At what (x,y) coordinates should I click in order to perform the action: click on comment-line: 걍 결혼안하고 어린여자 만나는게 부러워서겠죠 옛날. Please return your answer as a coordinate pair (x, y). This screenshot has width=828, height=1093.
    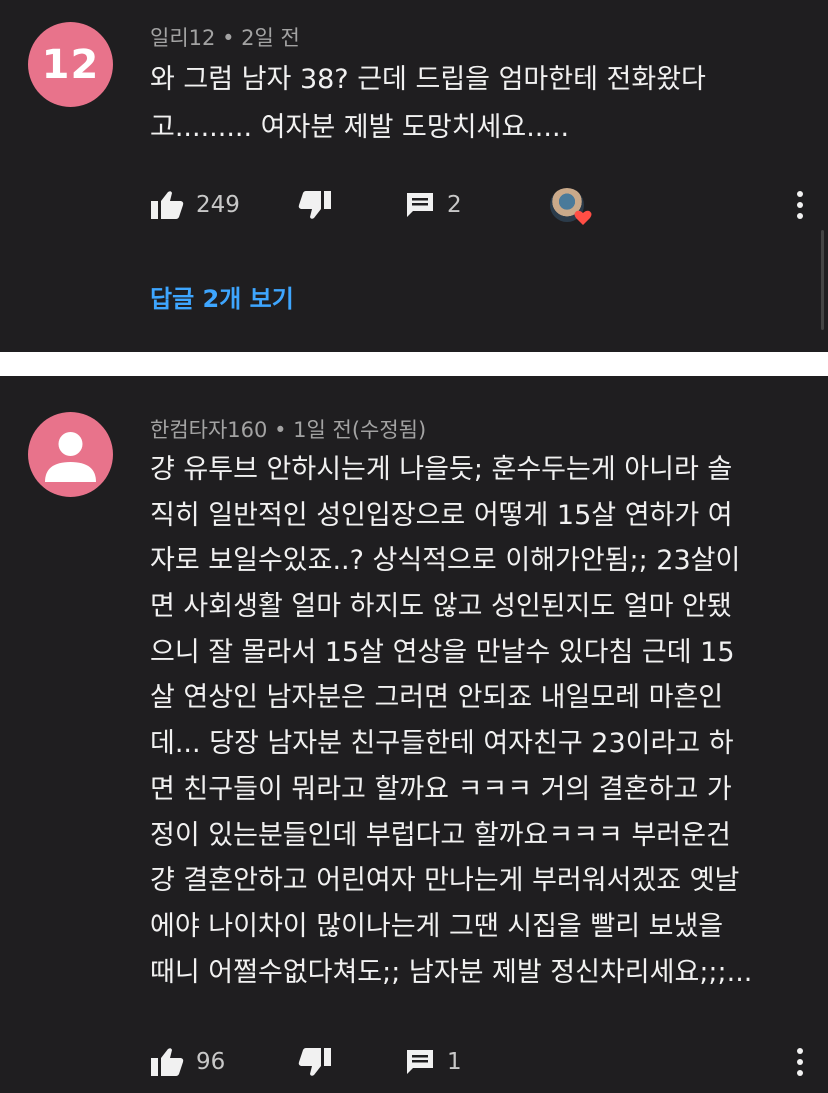
    Looking at the image, I should click on (445, 881).